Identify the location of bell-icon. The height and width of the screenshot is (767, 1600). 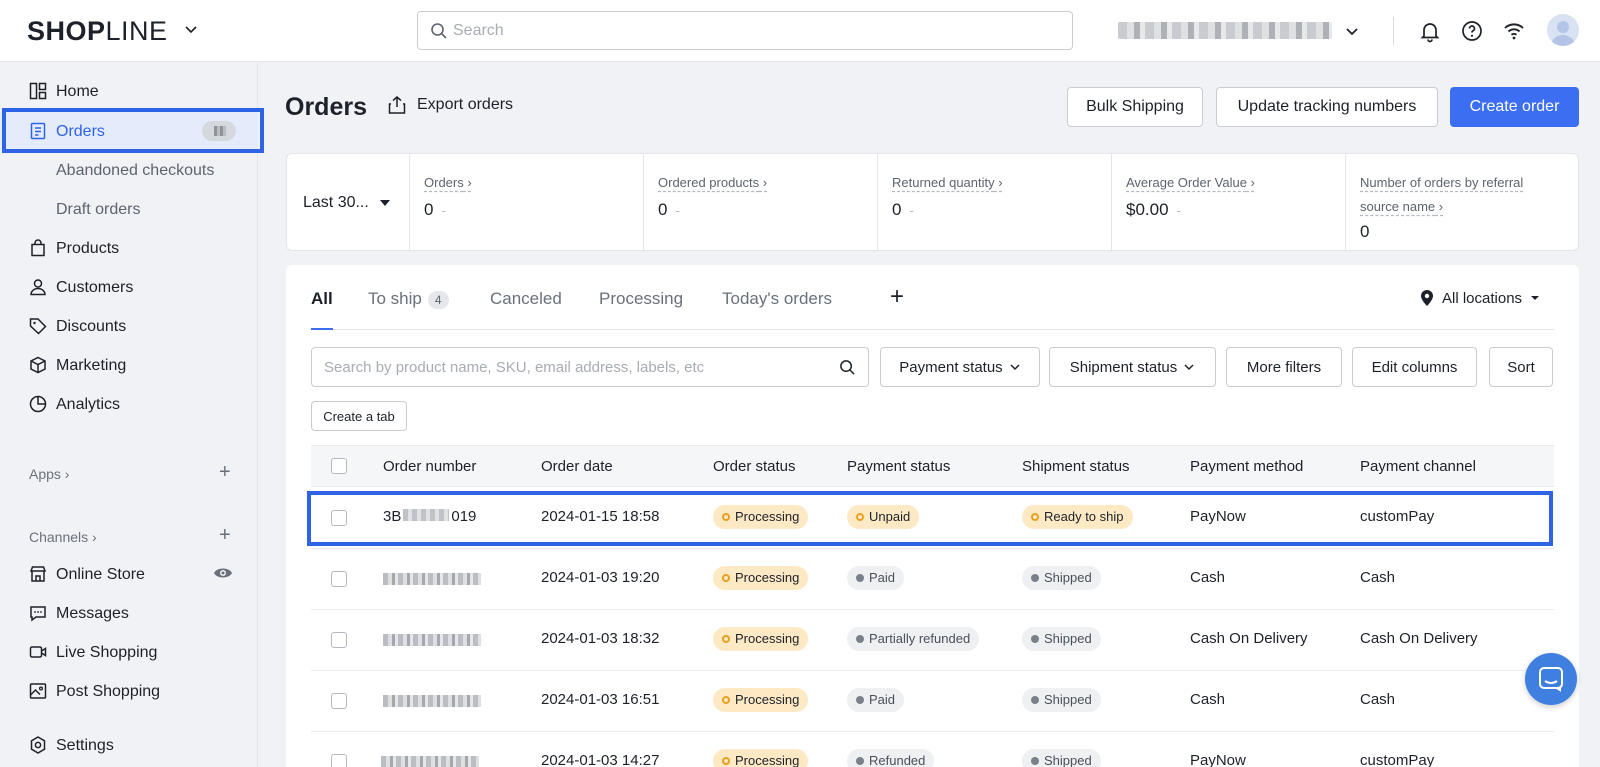
(1430, 31).